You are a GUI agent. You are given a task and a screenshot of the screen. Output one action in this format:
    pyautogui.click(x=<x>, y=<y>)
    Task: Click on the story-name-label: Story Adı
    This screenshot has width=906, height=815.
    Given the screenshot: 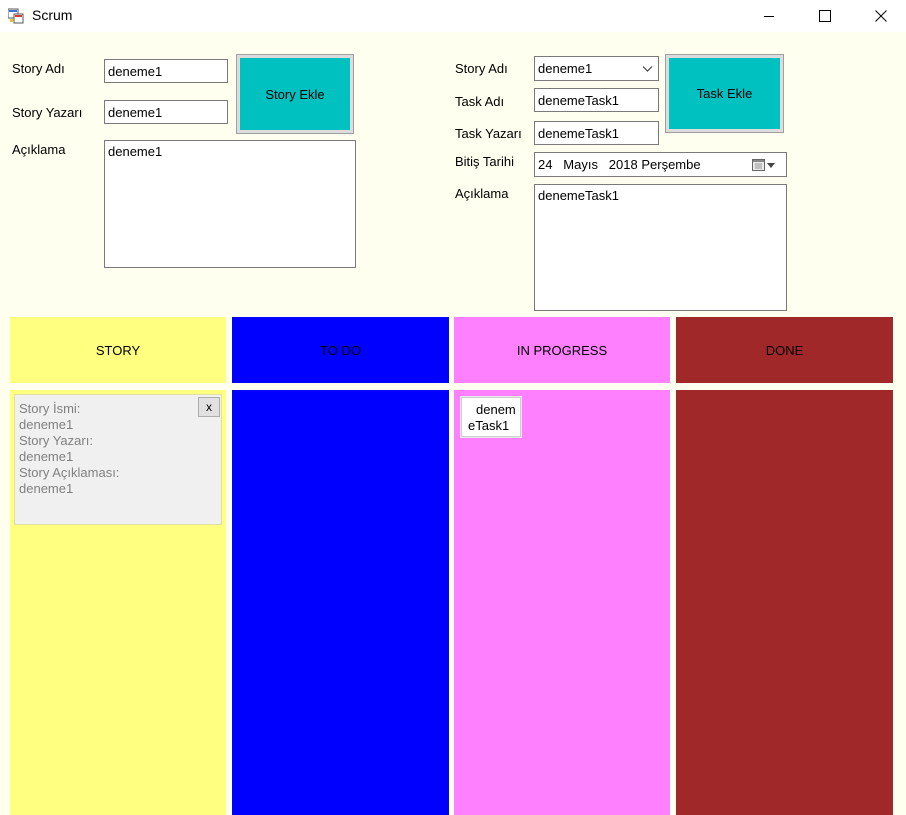 What is the action you would take?
    pyautogui.click(x=38, y=68)
    